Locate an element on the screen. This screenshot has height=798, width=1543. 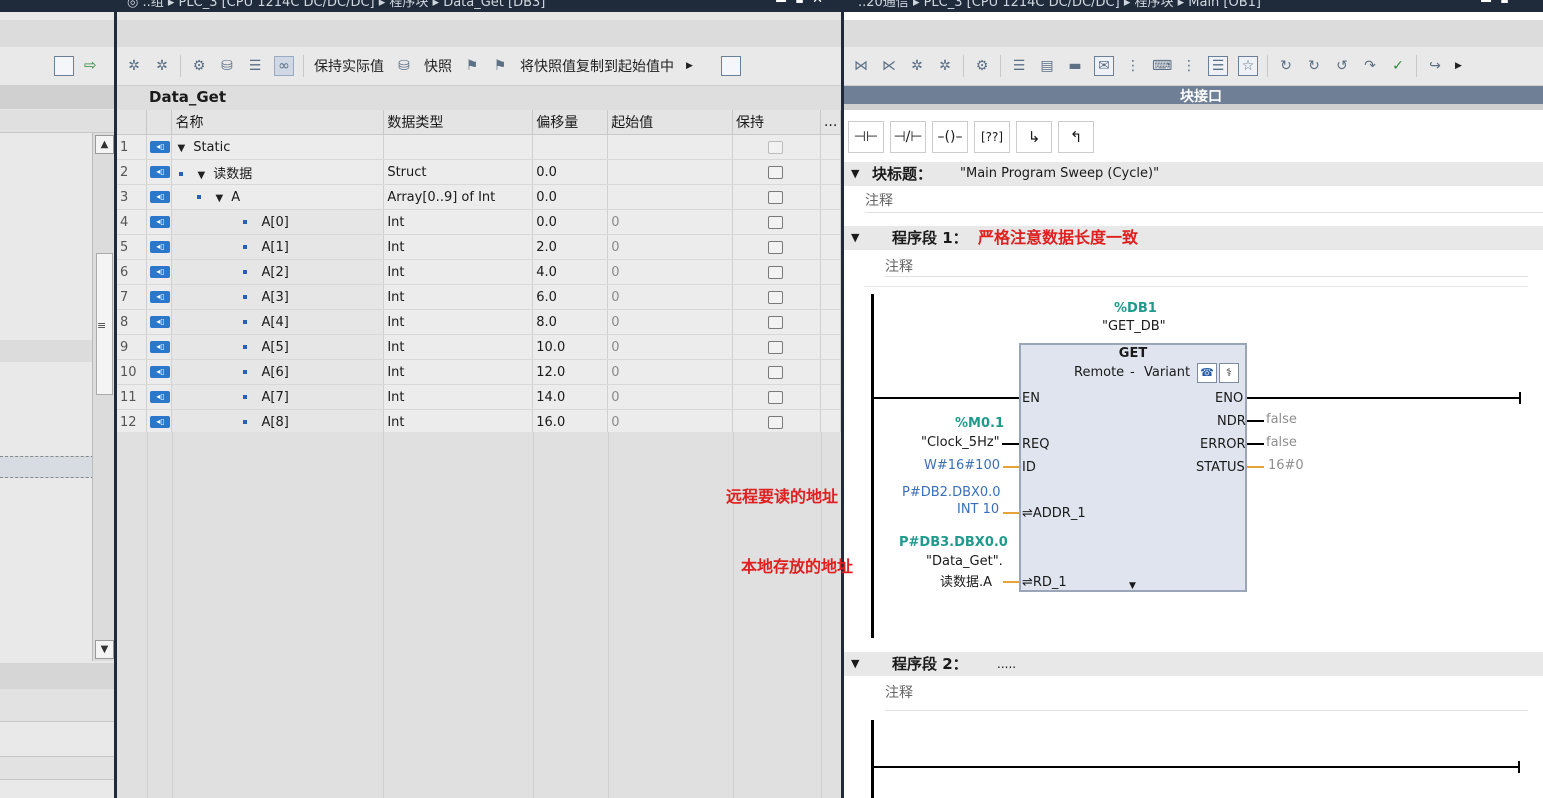
row-name: A[3] is located at coordinates (278, 297).